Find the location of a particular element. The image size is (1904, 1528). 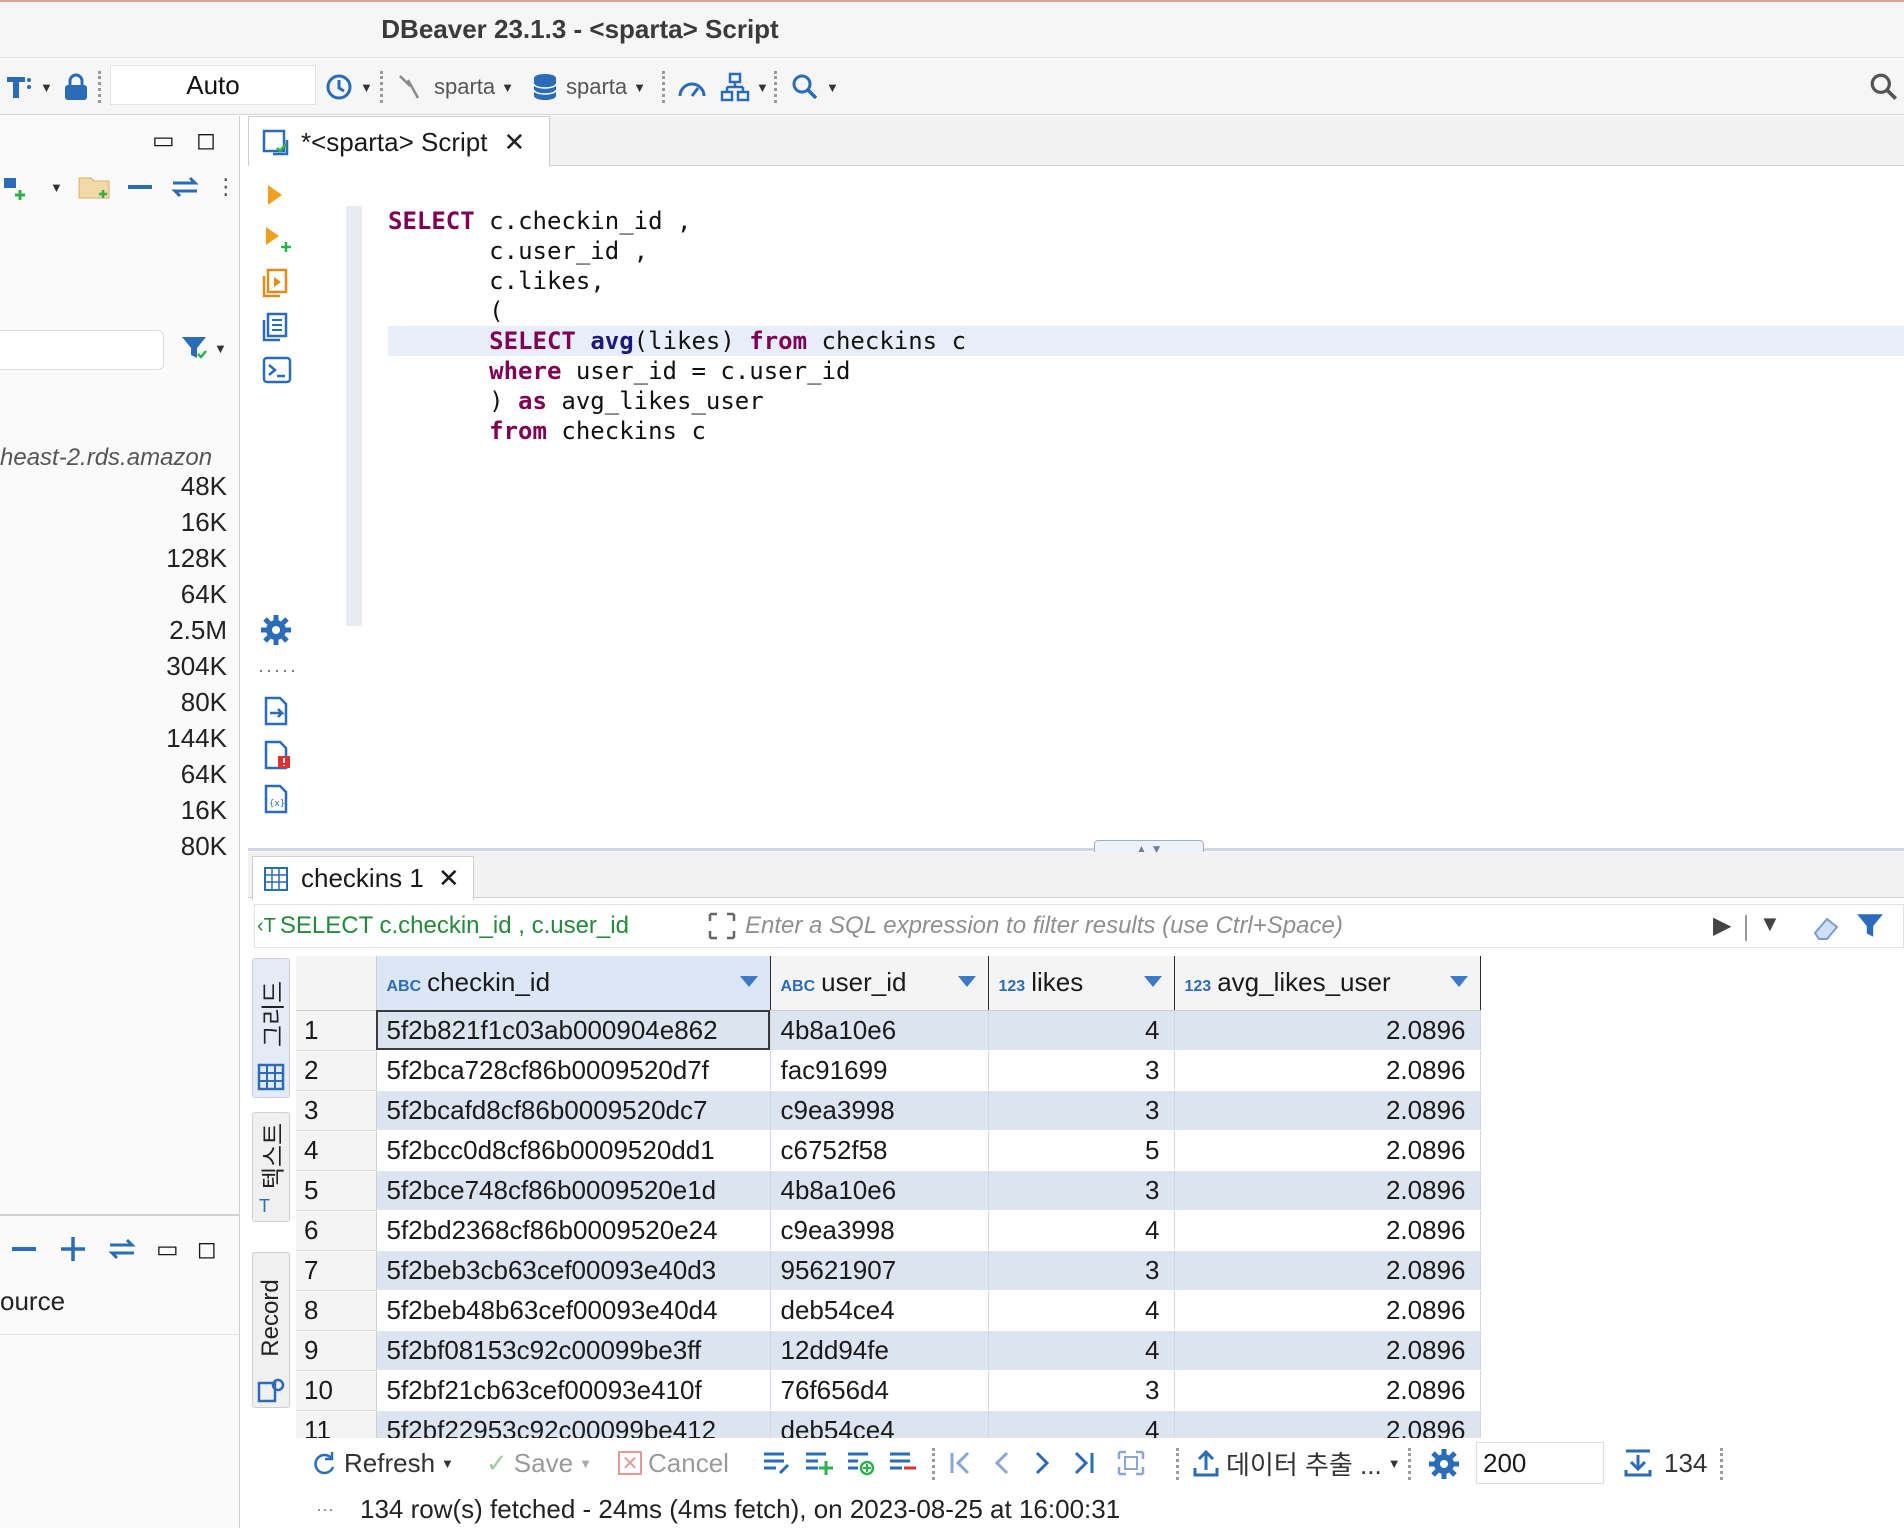

checkin-id-cell: 5f2bcafd8cf86b0009520dc7 is located at coordinates (573, 1110).